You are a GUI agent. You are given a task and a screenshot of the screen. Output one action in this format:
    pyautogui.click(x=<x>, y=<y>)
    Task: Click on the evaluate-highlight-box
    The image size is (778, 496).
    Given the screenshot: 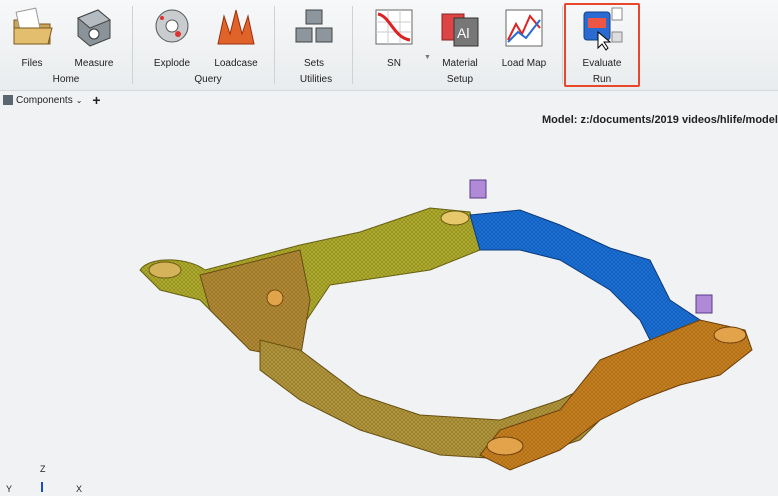 What is the action you would take?
    pyautogui.click(x=602, y=45)
    